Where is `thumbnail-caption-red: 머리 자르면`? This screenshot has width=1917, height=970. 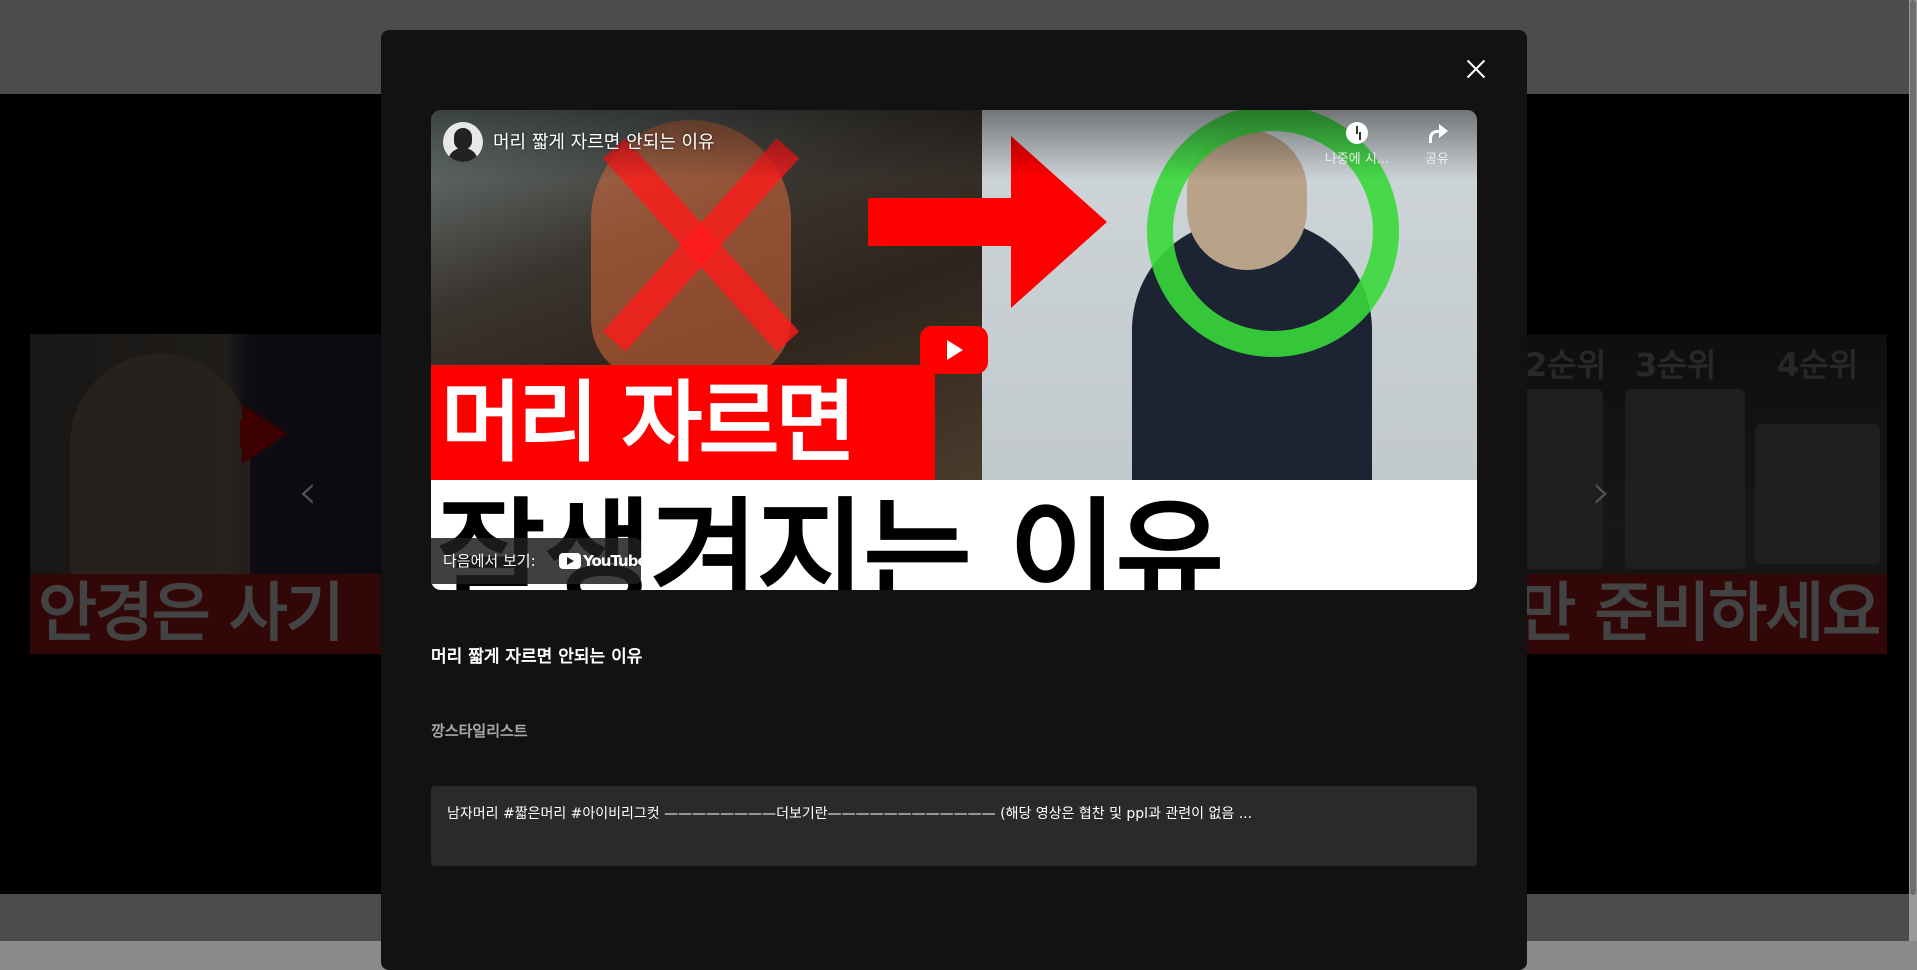
thumbnail-caption-red: 머리 자르면 is located at coordinates (683, 422).